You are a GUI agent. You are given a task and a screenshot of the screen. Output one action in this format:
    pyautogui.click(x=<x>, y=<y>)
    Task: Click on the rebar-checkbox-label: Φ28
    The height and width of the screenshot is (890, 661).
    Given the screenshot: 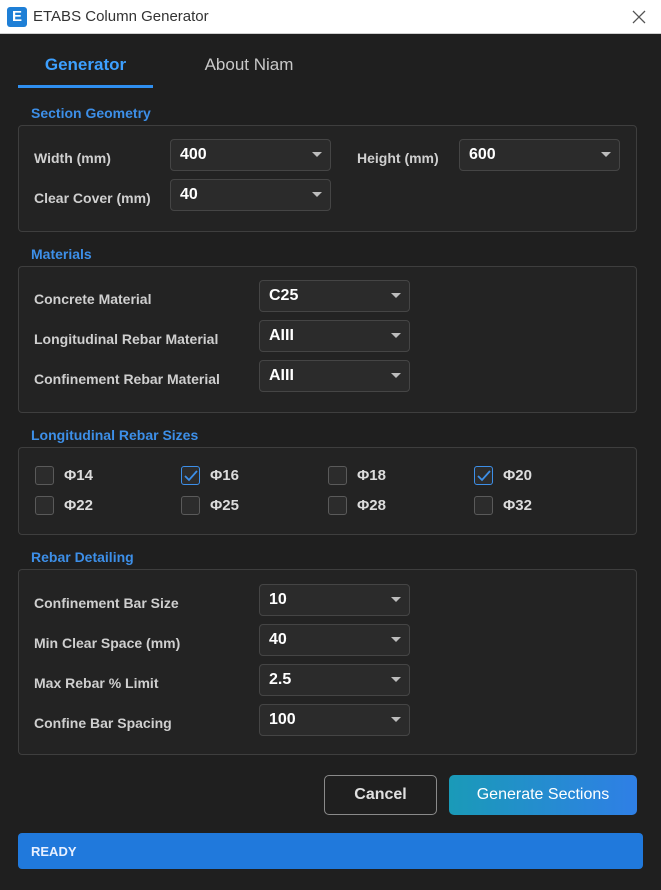 What is the action you would take?
    pyautogui.click(x=371, y=505)
    